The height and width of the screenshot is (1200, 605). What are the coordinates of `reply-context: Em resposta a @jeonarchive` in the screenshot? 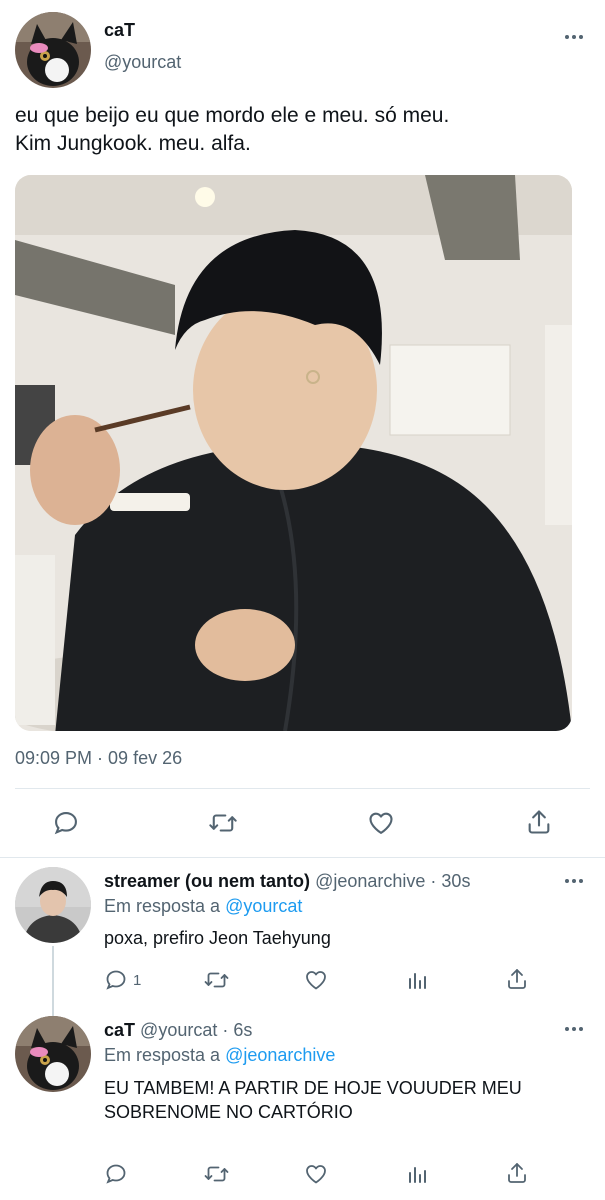 It's located at (219, 1055).